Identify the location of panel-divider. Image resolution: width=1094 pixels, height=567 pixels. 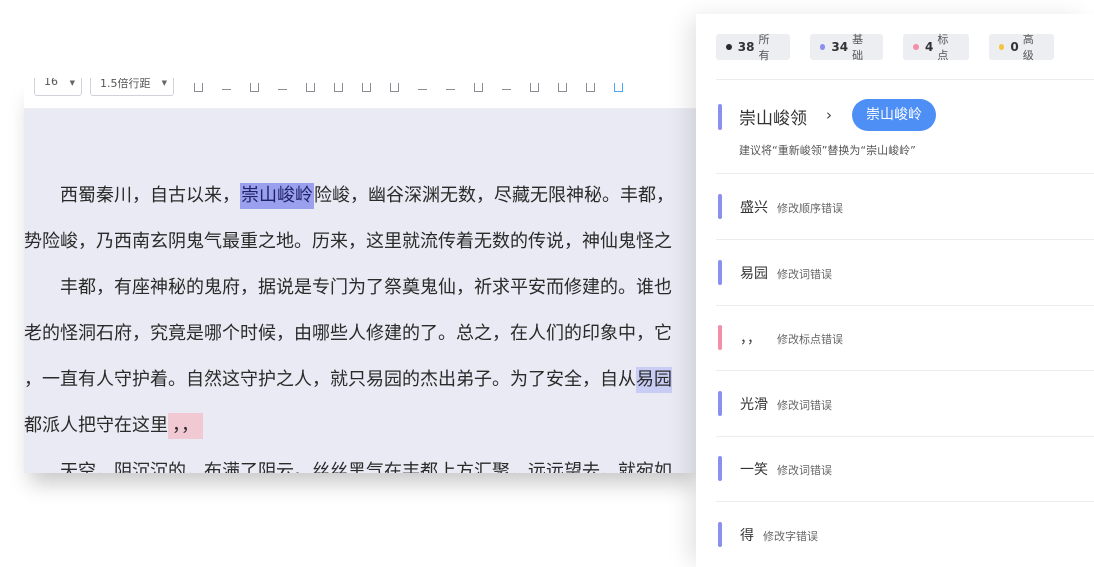
(905, 79).